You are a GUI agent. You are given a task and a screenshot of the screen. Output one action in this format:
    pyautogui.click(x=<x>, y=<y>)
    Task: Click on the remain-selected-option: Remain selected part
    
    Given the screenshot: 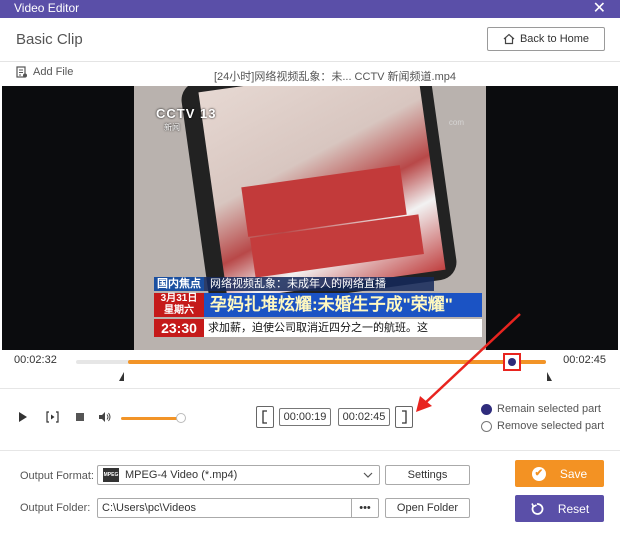 What is the action you would take?
    pyautogui.click(x=541, y=409)
    